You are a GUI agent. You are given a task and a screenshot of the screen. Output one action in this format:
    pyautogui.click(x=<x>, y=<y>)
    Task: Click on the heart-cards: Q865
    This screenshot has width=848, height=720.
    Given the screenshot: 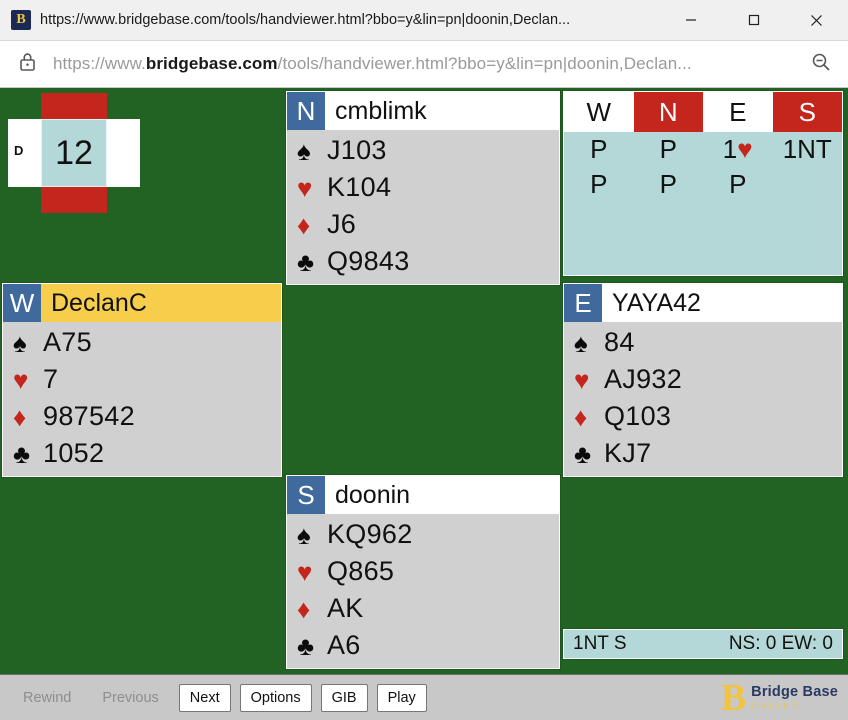 What is the action you would take?
    pyautogui.click(x=360, y=571)
    